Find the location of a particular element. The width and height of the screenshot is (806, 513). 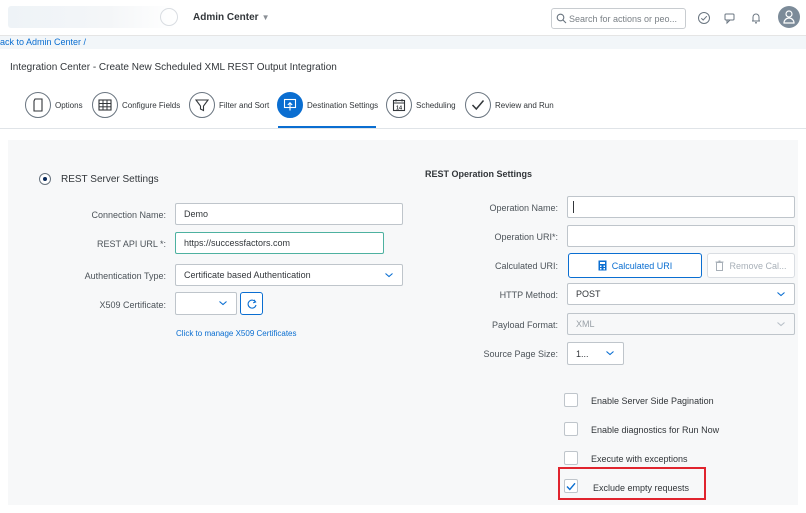

checkmark-icon is located at coordinates (478, 105).